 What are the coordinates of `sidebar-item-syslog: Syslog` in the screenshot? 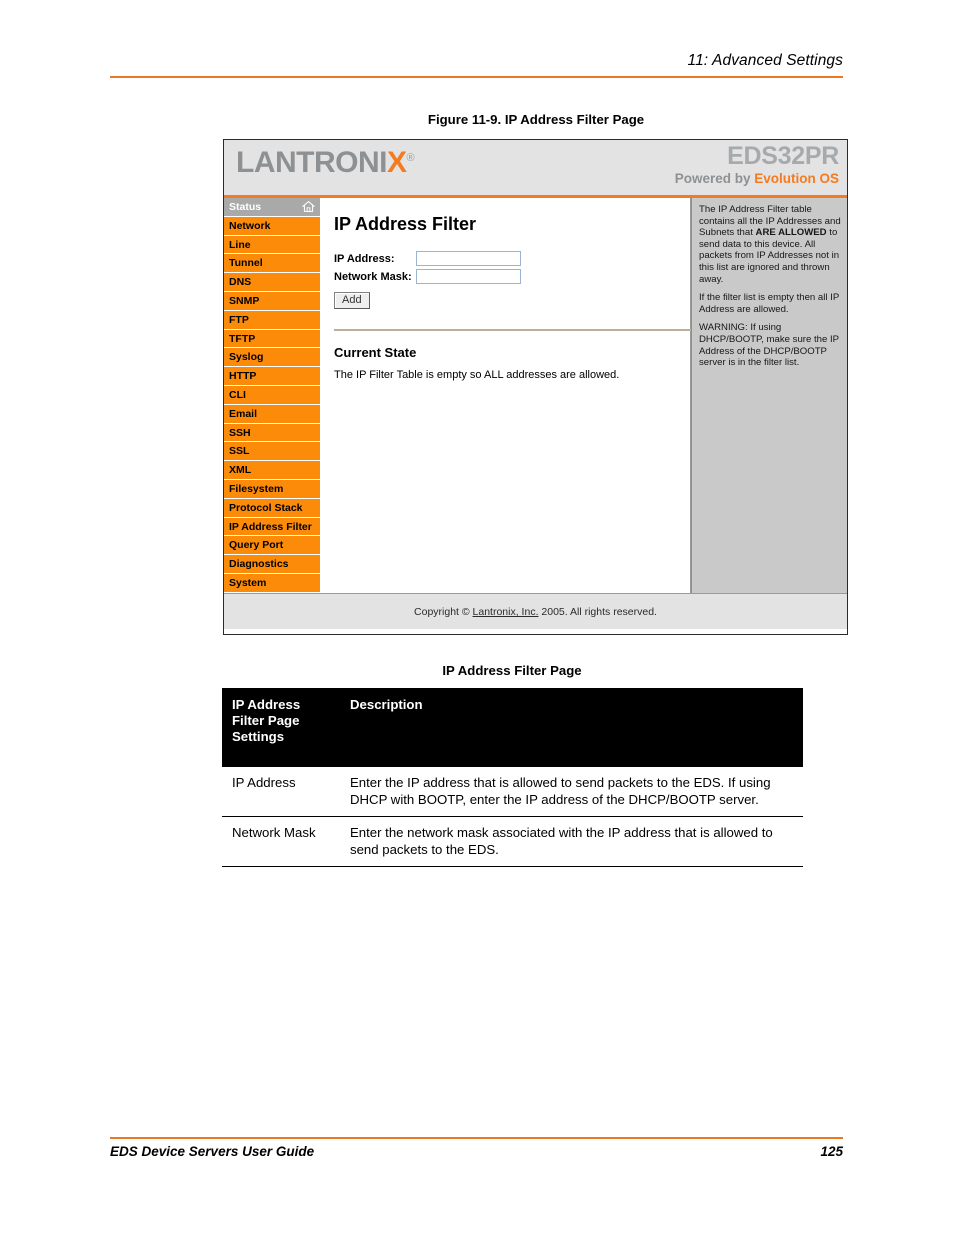 It's located at (272, 358).